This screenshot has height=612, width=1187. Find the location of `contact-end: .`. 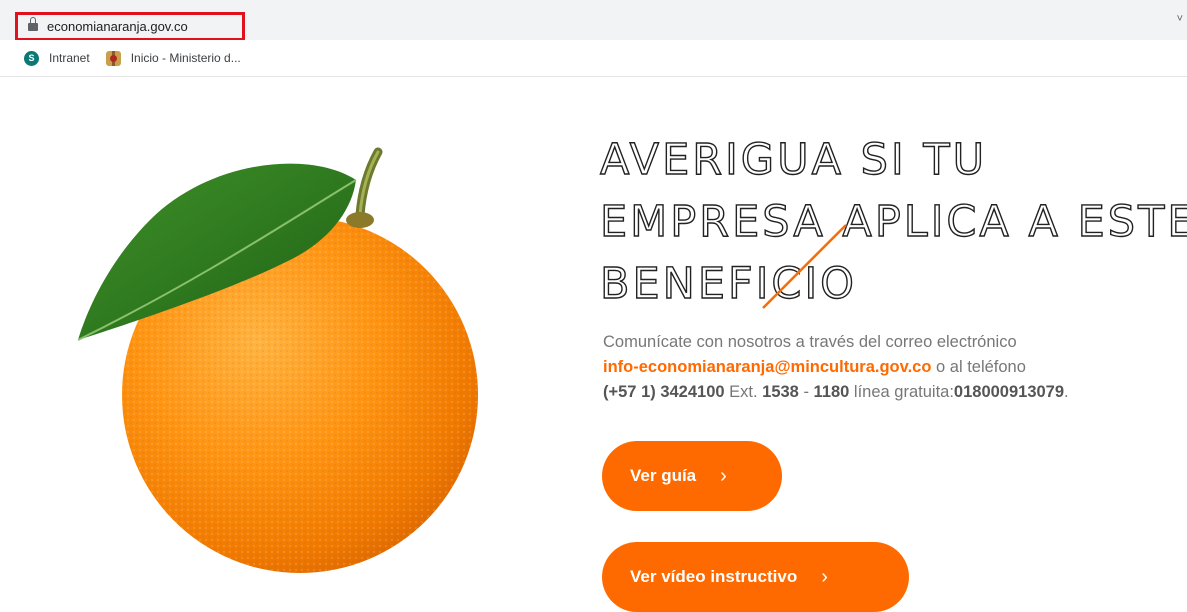

contact-end: . is located at coordinates (1066, 391).